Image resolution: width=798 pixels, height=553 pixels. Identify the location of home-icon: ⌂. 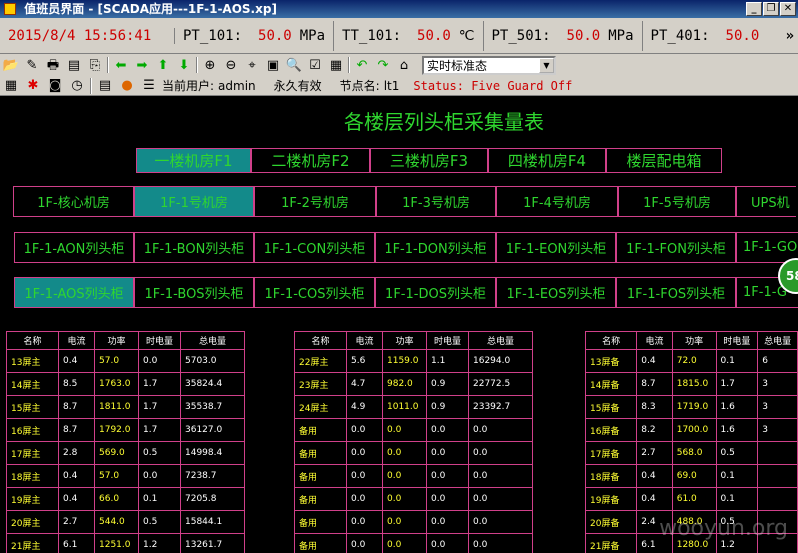
(404, 65).